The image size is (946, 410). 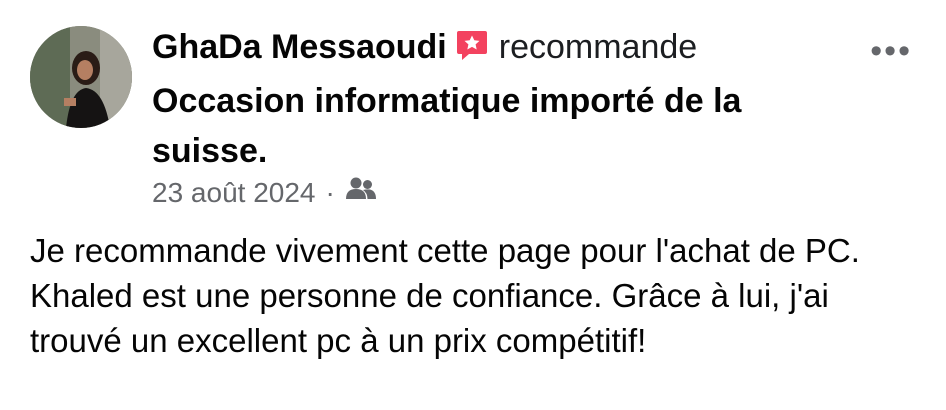 What do you see at coordinates (299, 47) in the screenshot?
I see `author-name: GhaDa Messaoudi` at bounding box center [299, 47].